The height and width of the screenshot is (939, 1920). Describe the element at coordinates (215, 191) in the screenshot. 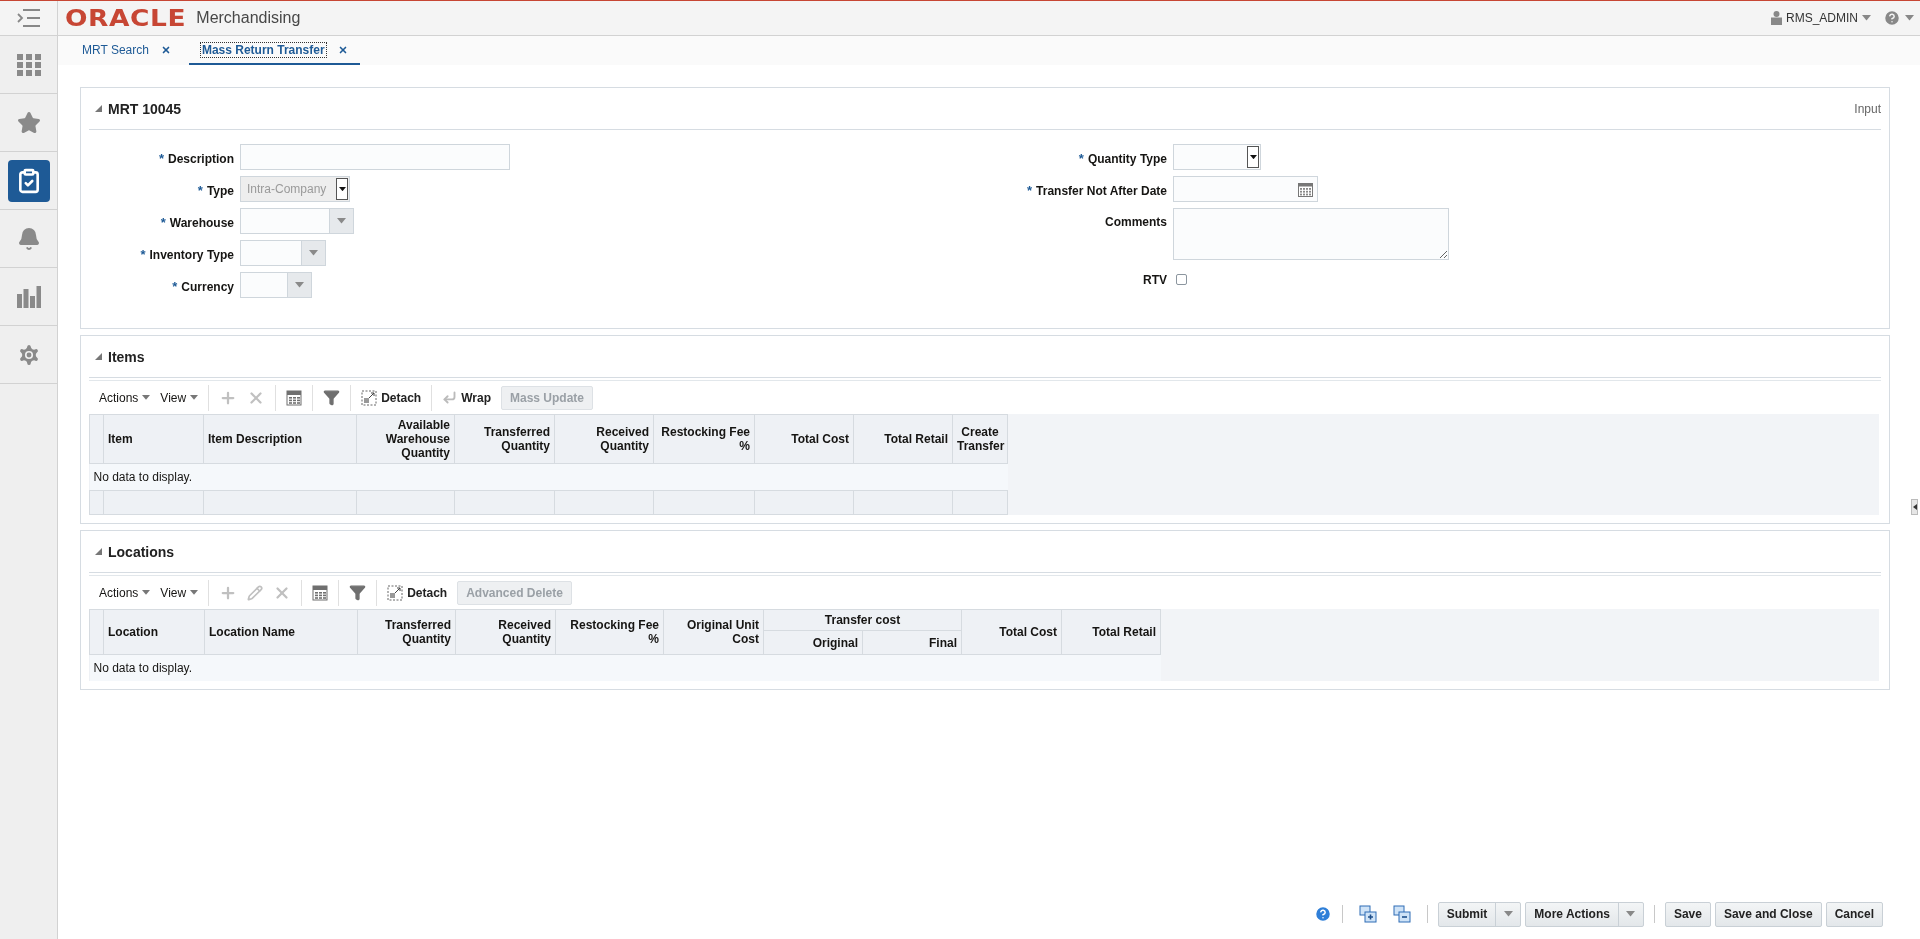

I see `field-label: * Type` at that location.